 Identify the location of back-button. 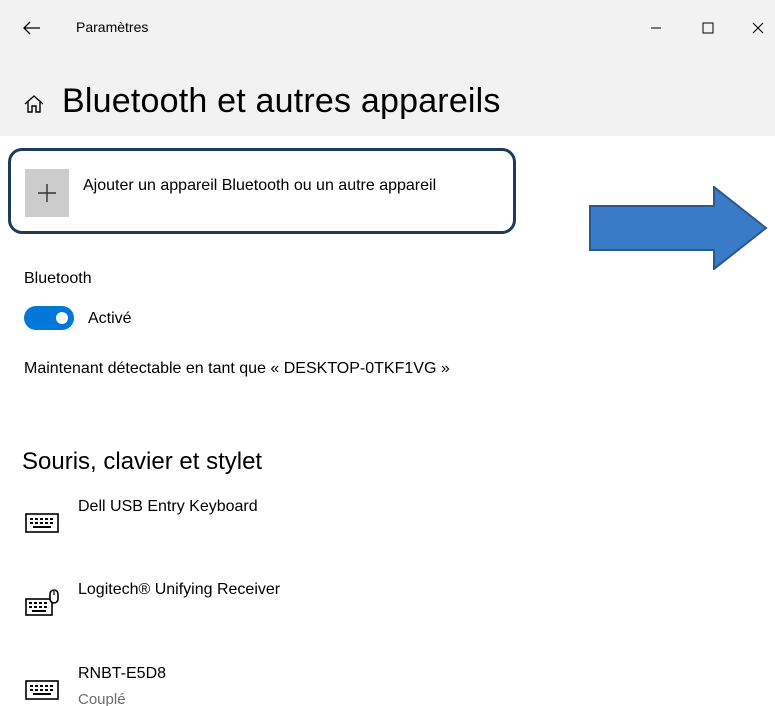
(32, 28).